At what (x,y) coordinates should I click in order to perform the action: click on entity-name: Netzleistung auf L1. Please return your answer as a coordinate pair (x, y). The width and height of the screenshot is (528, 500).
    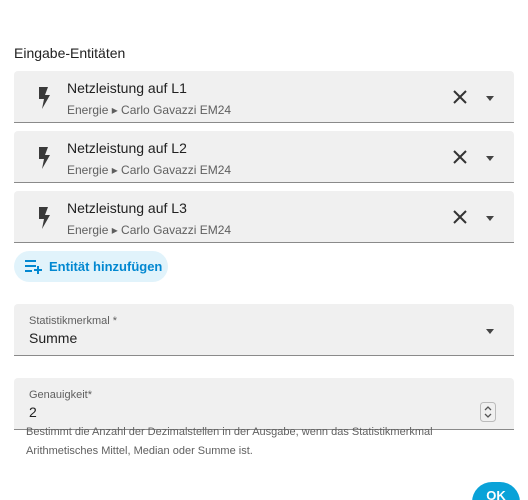
    Looking at the image, I should click on (127, 88).